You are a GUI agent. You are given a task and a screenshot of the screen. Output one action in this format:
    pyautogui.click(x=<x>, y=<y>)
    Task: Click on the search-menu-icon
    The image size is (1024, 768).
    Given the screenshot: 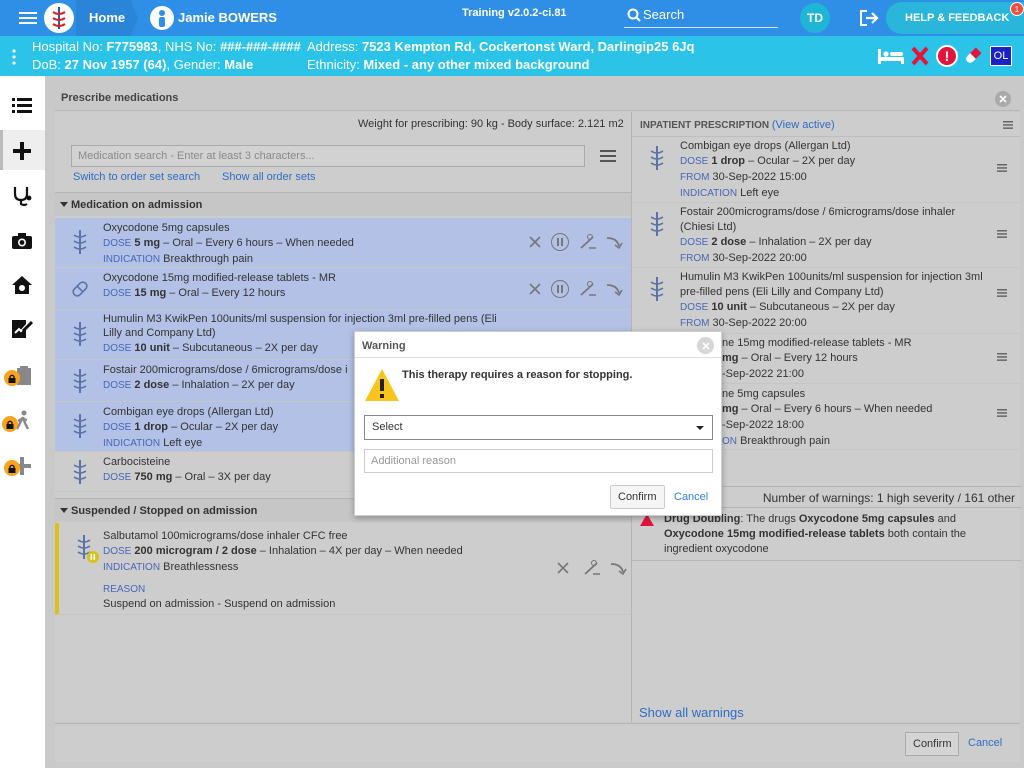 What is the action you would take?
    pyautogui.click(x=608, y=156)
    